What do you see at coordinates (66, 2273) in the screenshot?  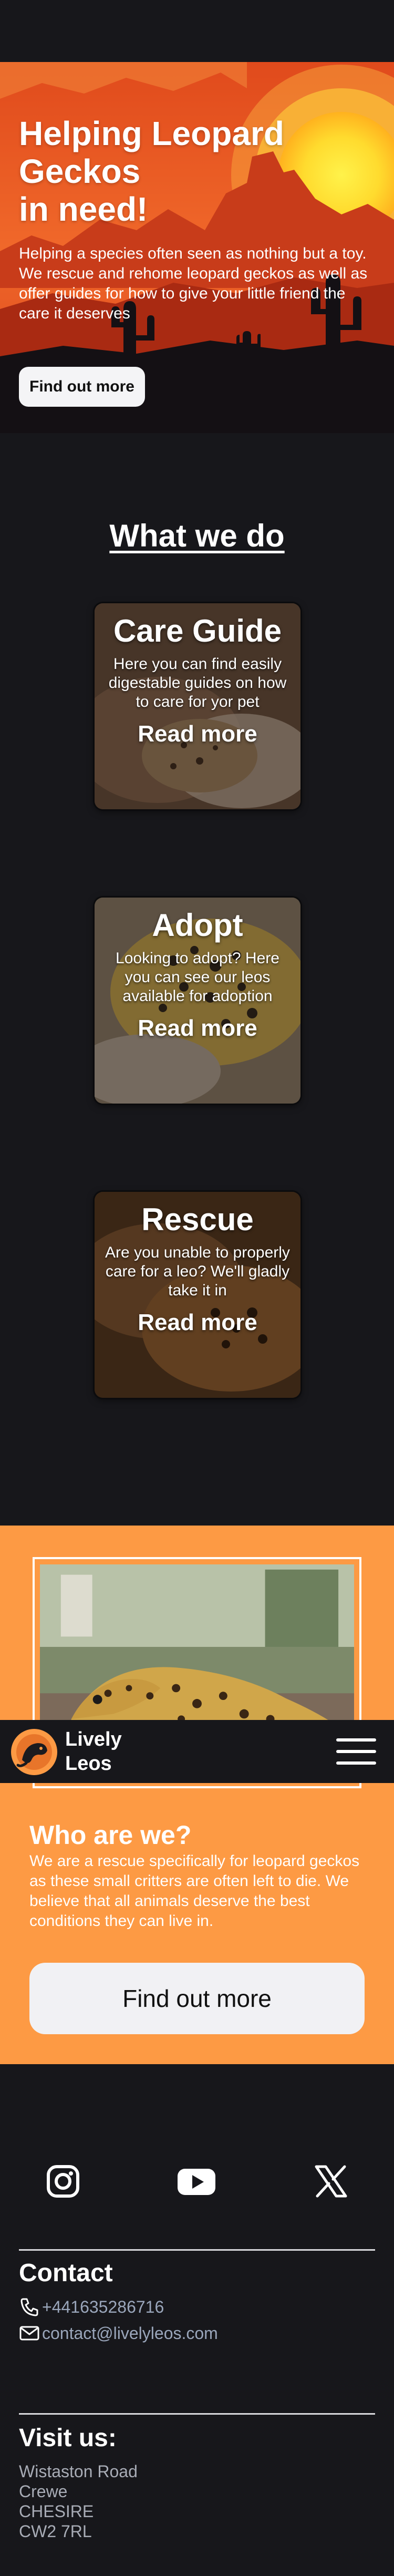 I see `contact-heading: Contact` at bounding box center [66, 2273].